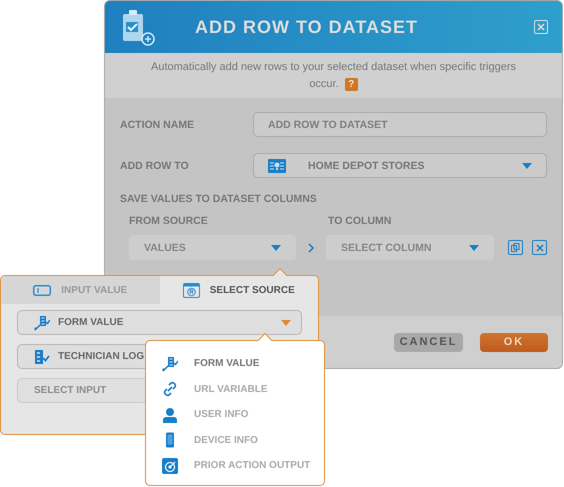 This screenshot has height=487, width=564. Describe the element at coordinates (311, 248) in the screenshot. I see `chevron-right-icon` at that location.